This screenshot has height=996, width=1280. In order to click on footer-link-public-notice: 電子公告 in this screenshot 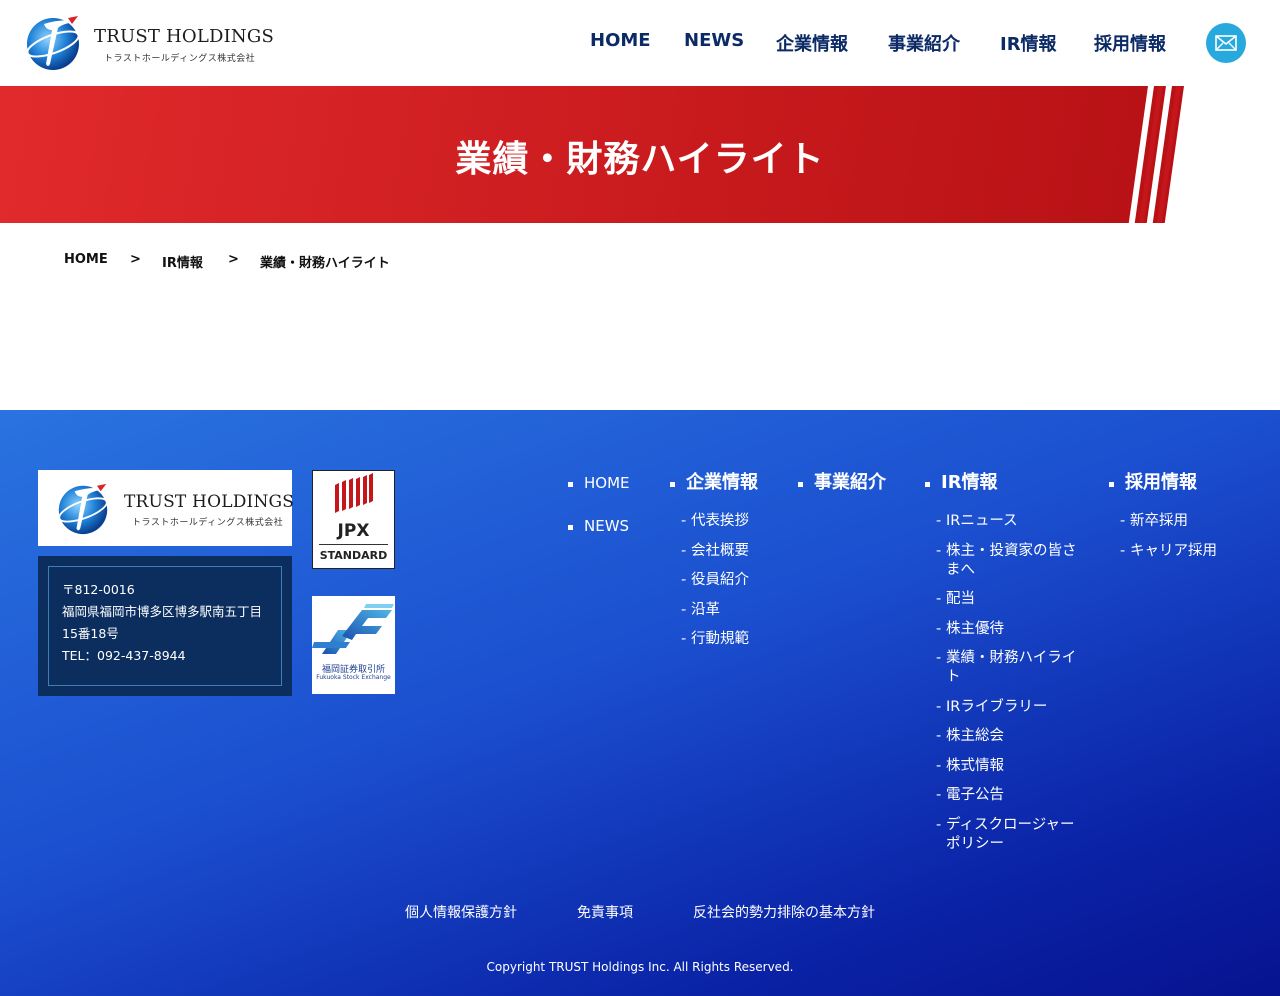, I will do `click(1010, 795)`.